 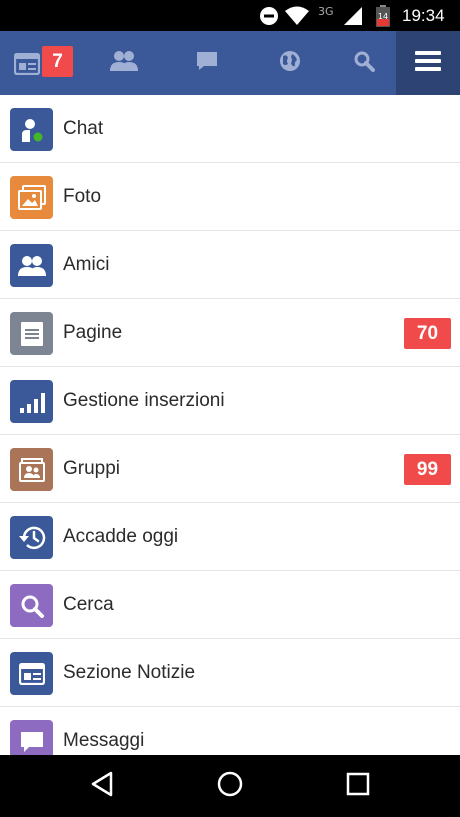 What do you see at coordinates (230, 15) in the screenshot?
I see `status-bar: 3G 14 19:34` at bounding box center [230, 15].